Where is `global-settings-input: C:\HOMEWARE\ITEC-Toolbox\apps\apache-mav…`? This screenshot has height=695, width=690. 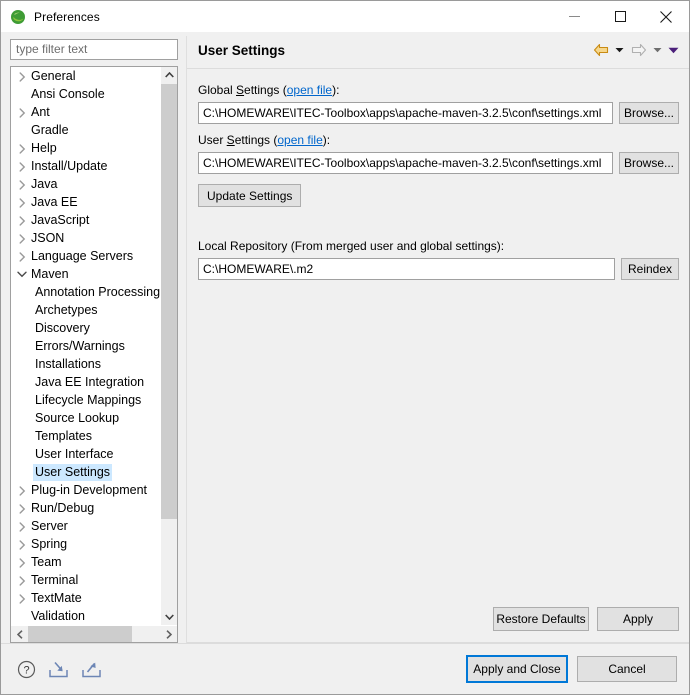 global-settings-input: C:\HOMEWARE\ITEC-Toolbox\apps\apache-mav… is located at coordinates (405, 113).